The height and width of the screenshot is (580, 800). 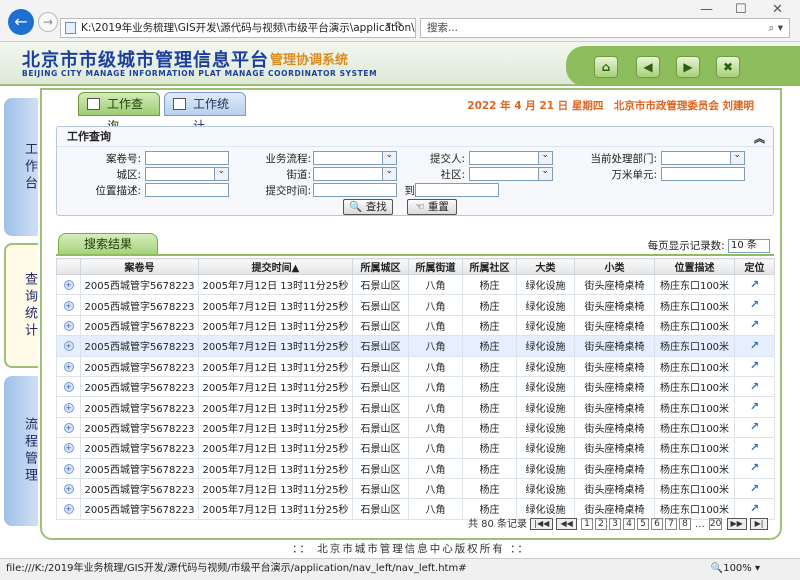 What do you see at coordinates (511, 157) in the screenshot?
I see `submitter-select: ⌄` at bounding box center [511, 157].